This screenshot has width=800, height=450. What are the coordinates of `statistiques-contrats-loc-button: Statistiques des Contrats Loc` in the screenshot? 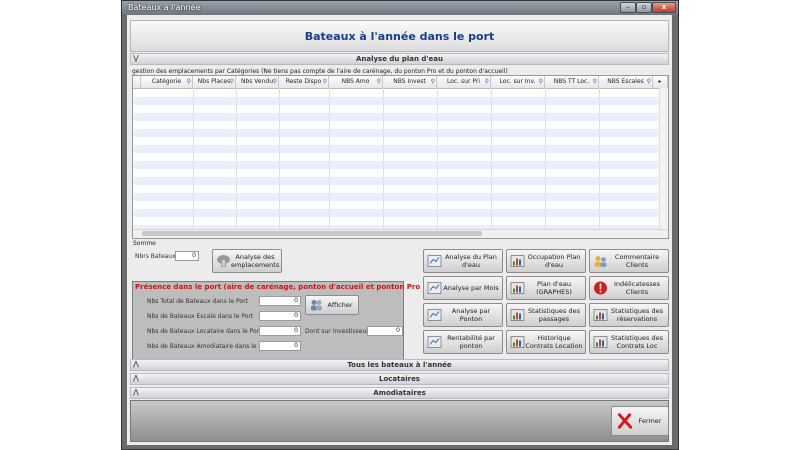 It's located at (629, 342).